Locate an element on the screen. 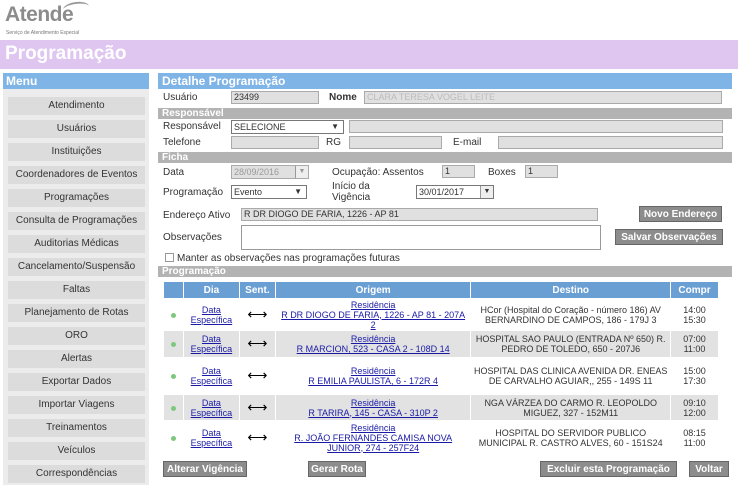 The width and height of the screenshot is (738, 485). col-dia: Dia is located at coordinates (211, 290).